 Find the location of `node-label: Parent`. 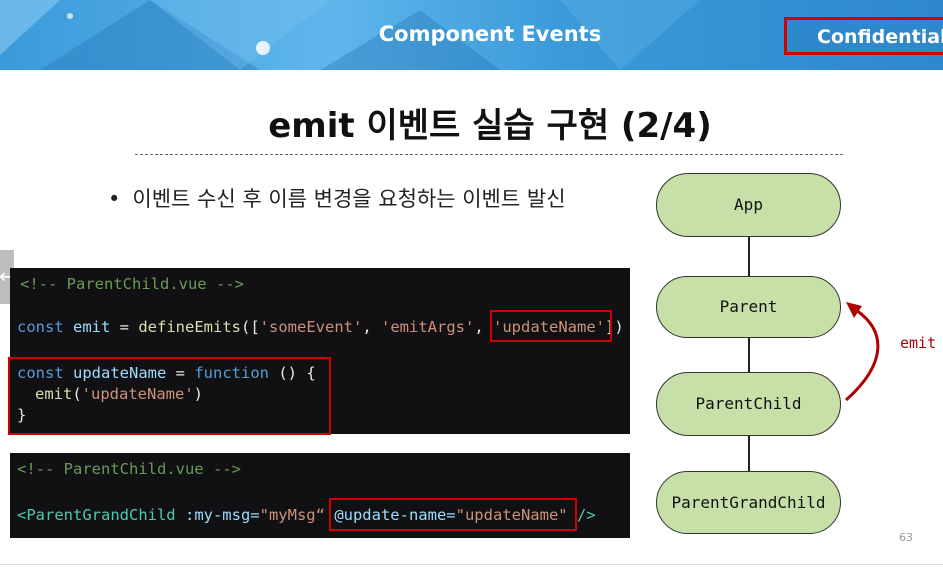

node-label: Parent is located at coordinates (748, 306).